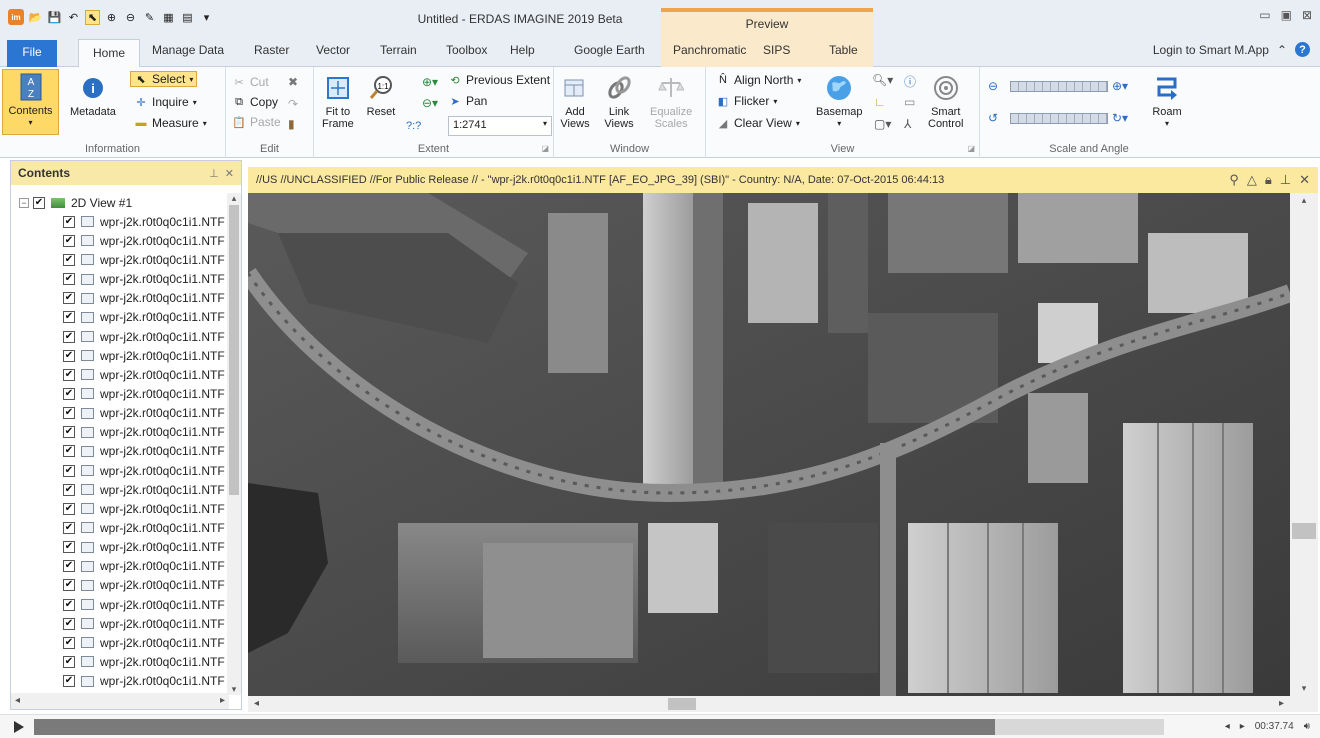  Describe the element at coordinates (499, 80) in the screenshot. I see `previous-extent-button: ⟲ Previous Extent` at that location.